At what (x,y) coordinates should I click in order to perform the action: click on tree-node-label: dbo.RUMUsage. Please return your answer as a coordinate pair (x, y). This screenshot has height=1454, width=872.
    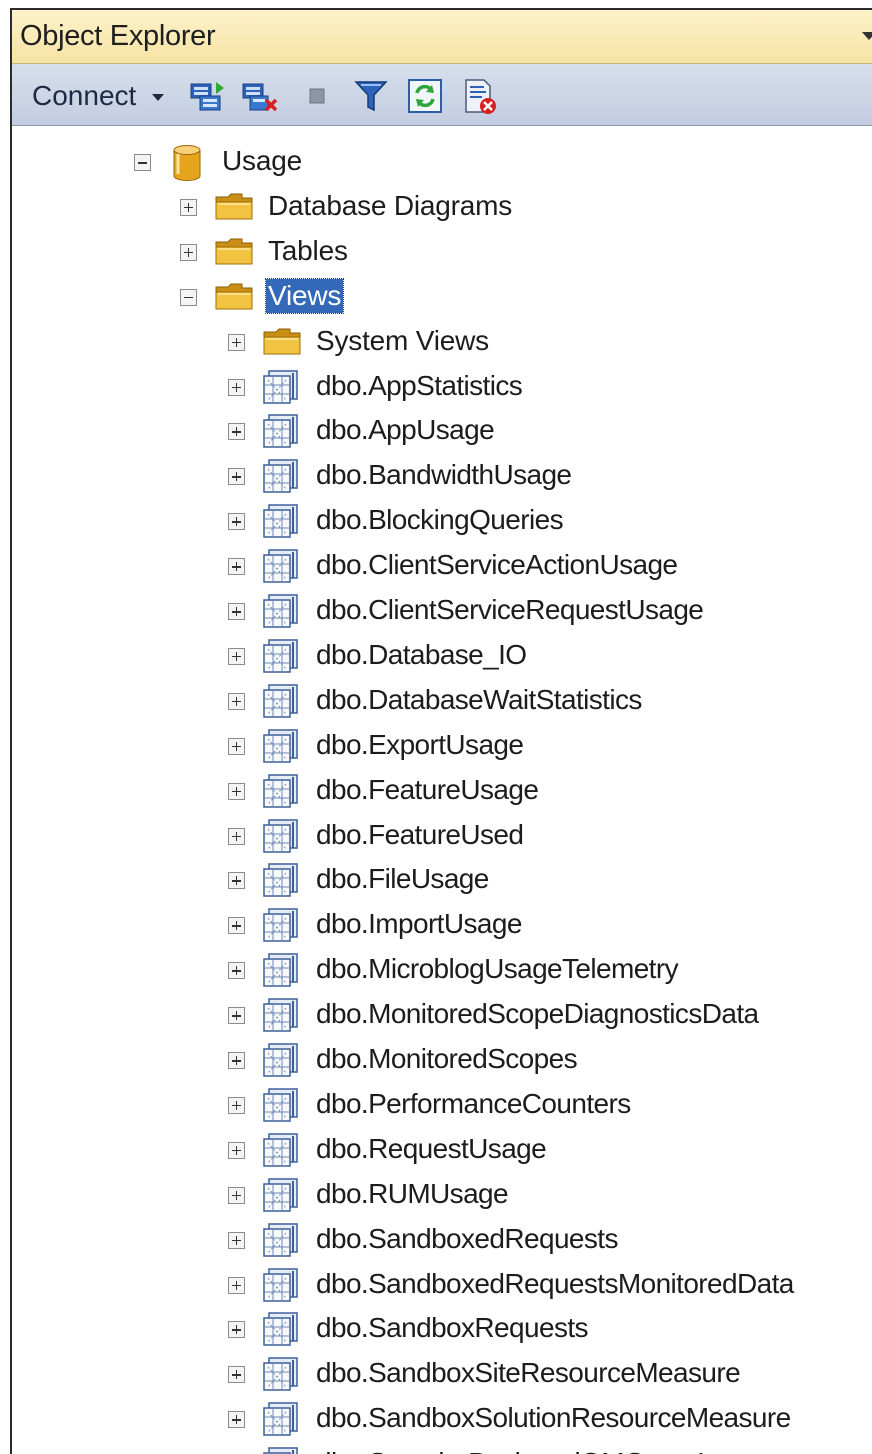
    Looking at the image, I should click on (412, 1194).